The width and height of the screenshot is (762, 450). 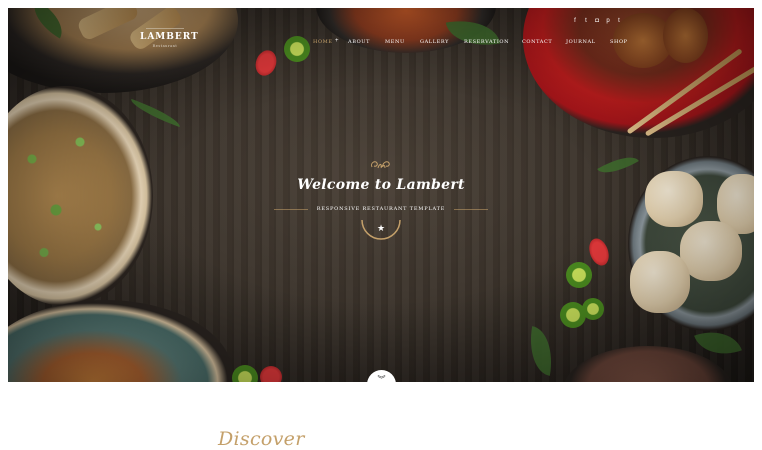 What do you see at coordinates (381, 209) in the screenshot?
I see `hero-subtitle: RESPONSIVE RESTAURANT TEMPLATE` at bounding box center [381, 209].